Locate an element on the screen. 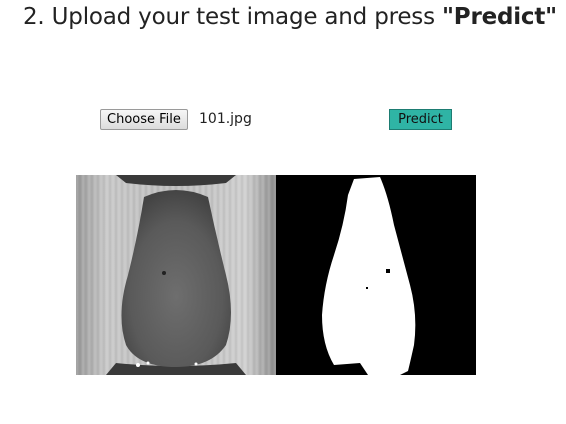 The image size is (566, 424). selected-file-name: 101.jpg is located at coordinates (225, 119).